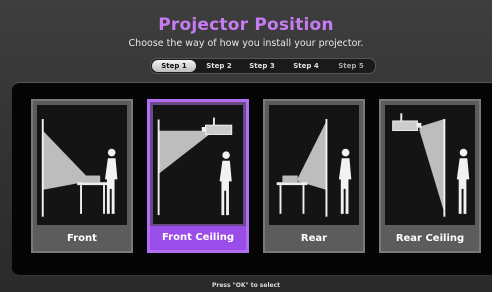 The image size is (498, 292). I want to click on rear-projection-icon, so click(314, 165).